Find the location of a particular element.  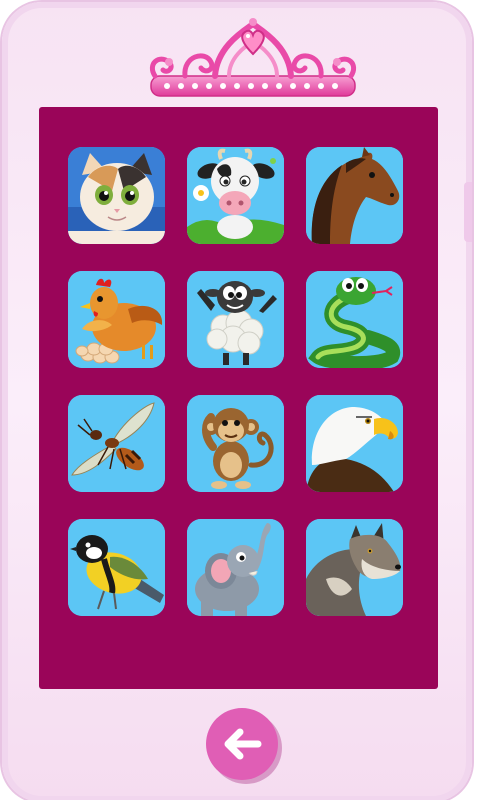

eagle-icon is located at coordinates (354, 443).